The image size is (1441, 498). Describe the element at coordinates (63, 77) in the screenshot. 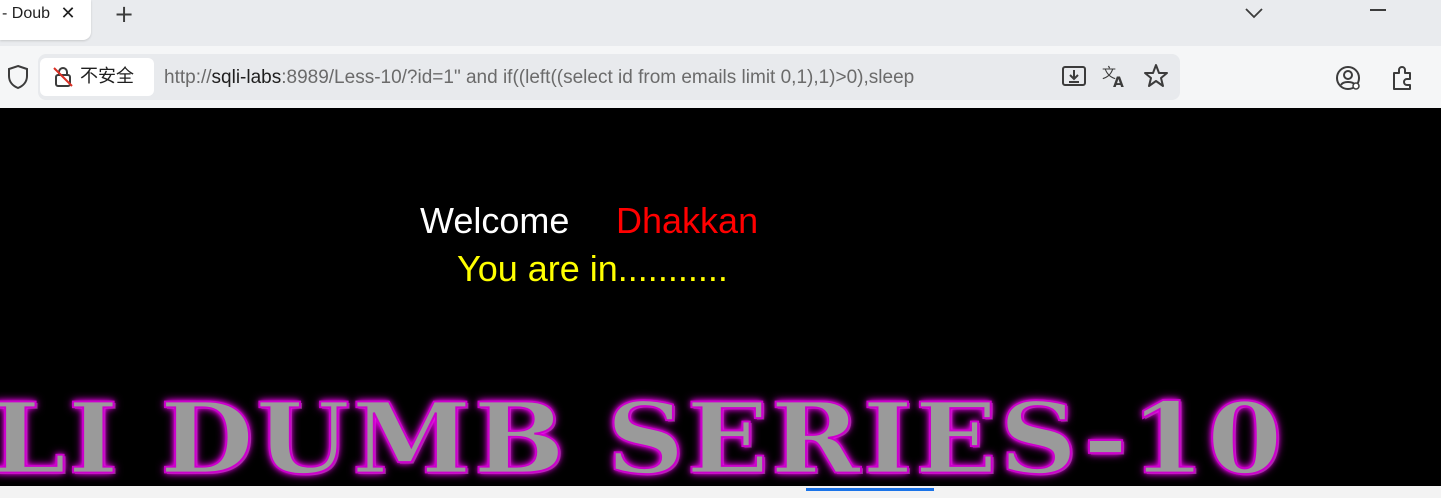

I see `not-secure-lock-icon` at that location.